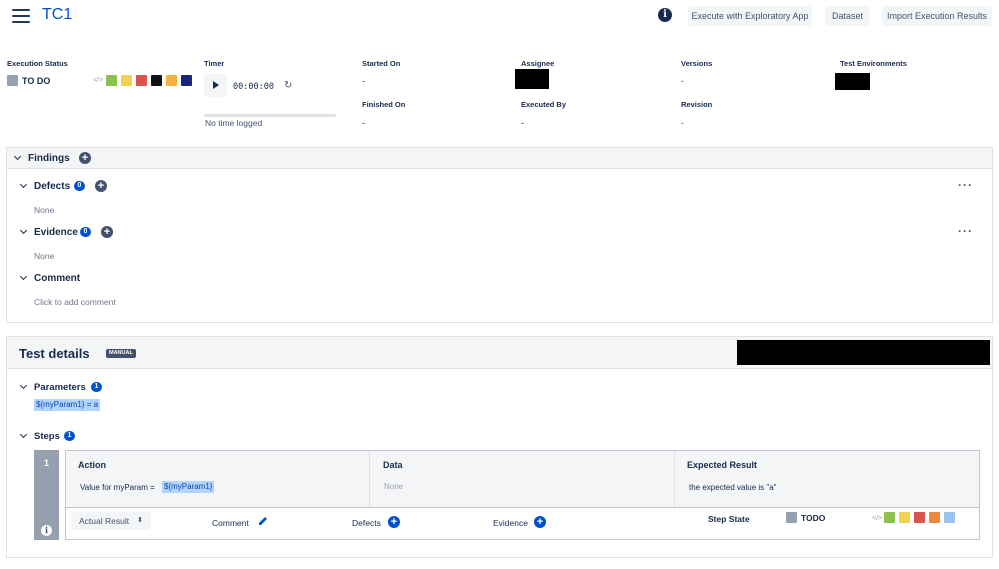 The width and height of the screenshot is (999, 569). Describe the element at coordinates (540, 522) in the screenshot. I see `add-step-evidence-icon: +` at that location.